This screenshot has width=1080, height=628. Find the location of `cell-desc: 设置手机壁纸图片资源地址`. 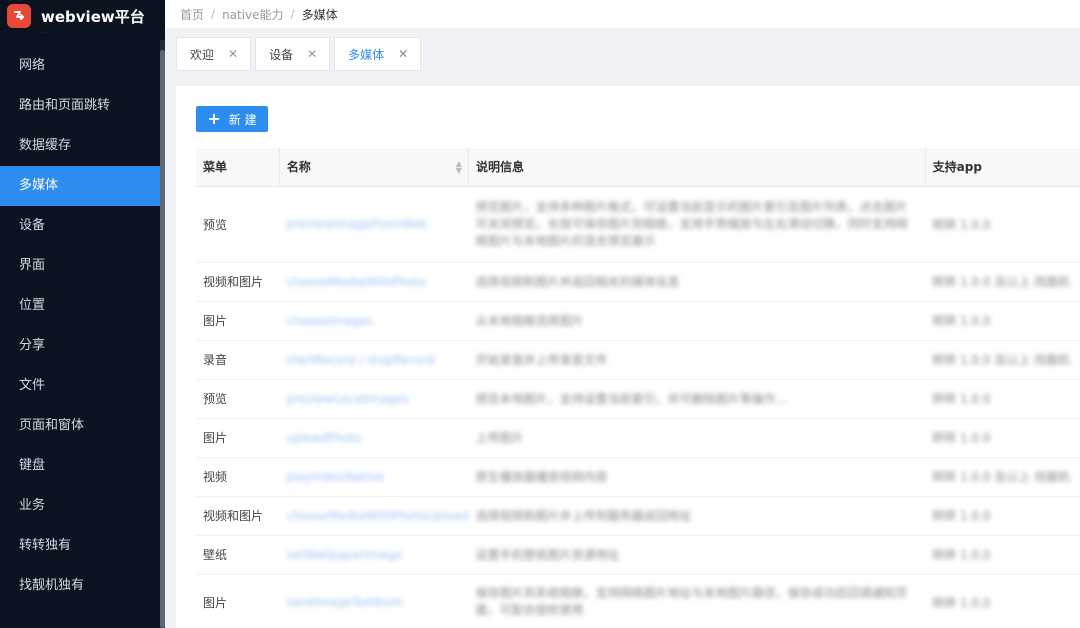

cell-desc: 设置手机壁纸图片资源地址 is located at coordinates (547, 555).